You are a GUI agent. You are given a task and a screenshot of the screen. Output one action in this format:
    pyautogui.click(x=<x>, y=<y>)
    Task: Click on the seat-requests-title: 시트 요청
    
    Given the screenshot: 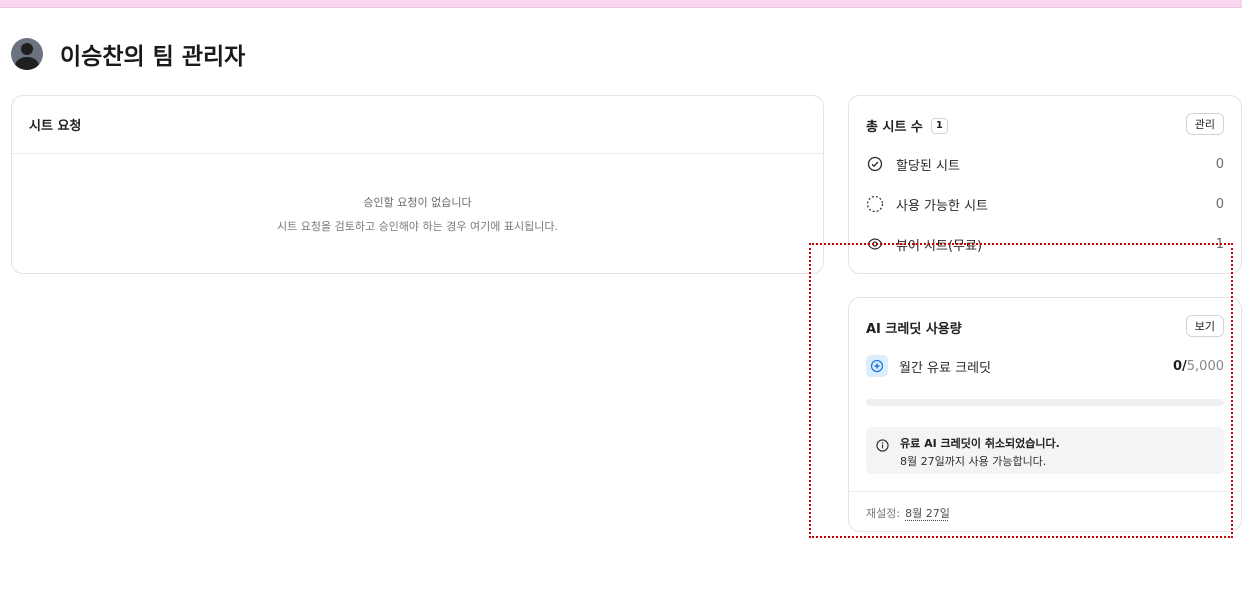 What is the action you would take?
    pyautogui.click(x=417, y=125)
    